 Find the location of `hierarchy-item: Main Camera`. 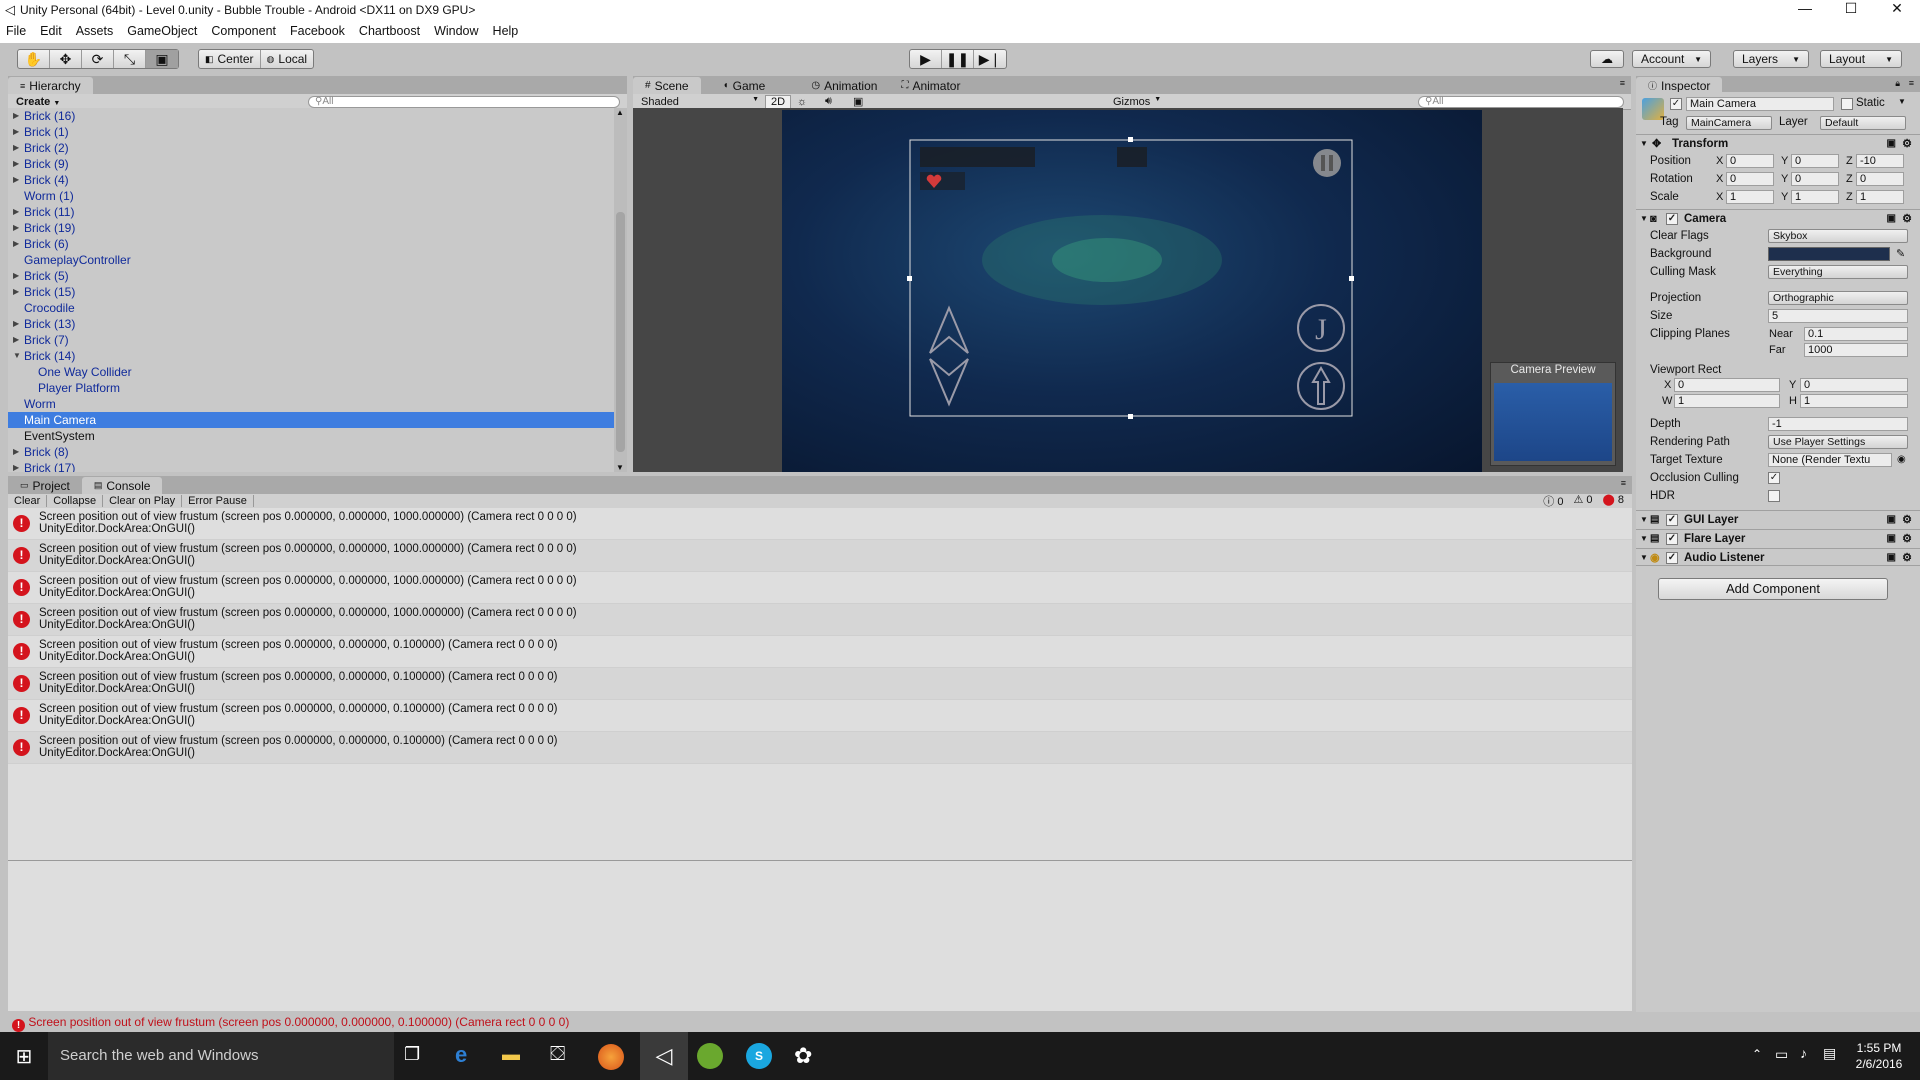

hierarchy-item: Main Camera is located at coordinates (311, 420).